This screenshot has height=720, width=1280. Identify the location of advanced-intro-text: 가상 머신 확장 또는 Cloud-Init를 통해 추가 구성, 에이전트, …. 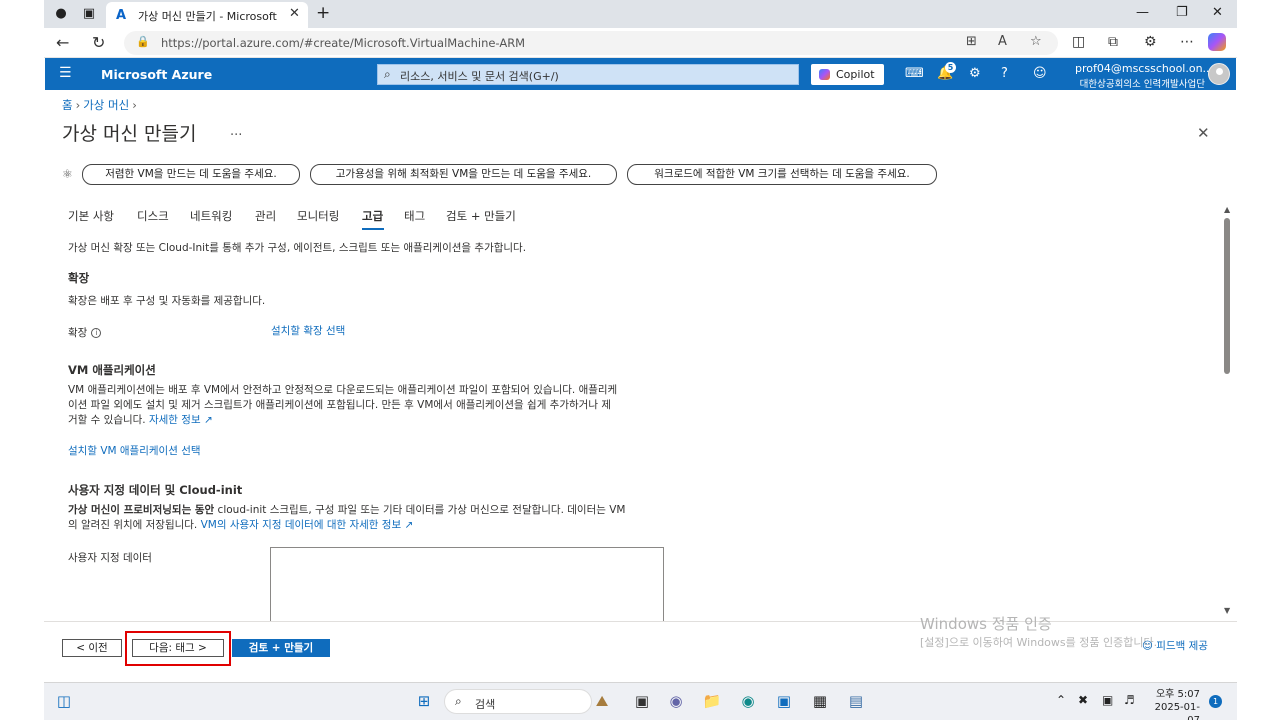
(297, 248).